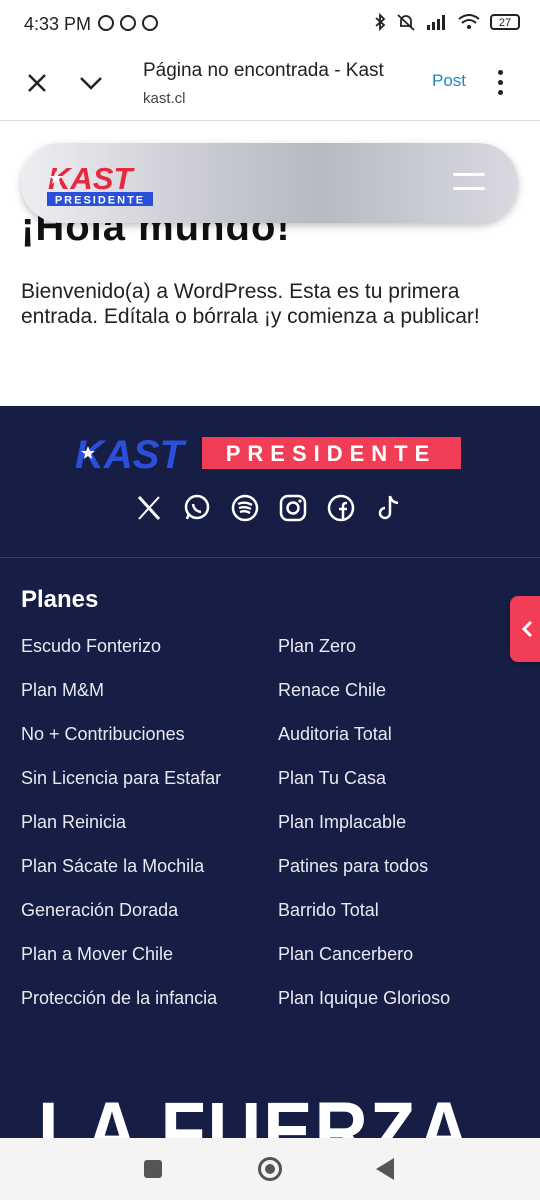 The image size is (540, 1200). What do you see at coordinates (341, 508) in the screenshot?
I see `facebook-icon` at bounding box center [341, 508].